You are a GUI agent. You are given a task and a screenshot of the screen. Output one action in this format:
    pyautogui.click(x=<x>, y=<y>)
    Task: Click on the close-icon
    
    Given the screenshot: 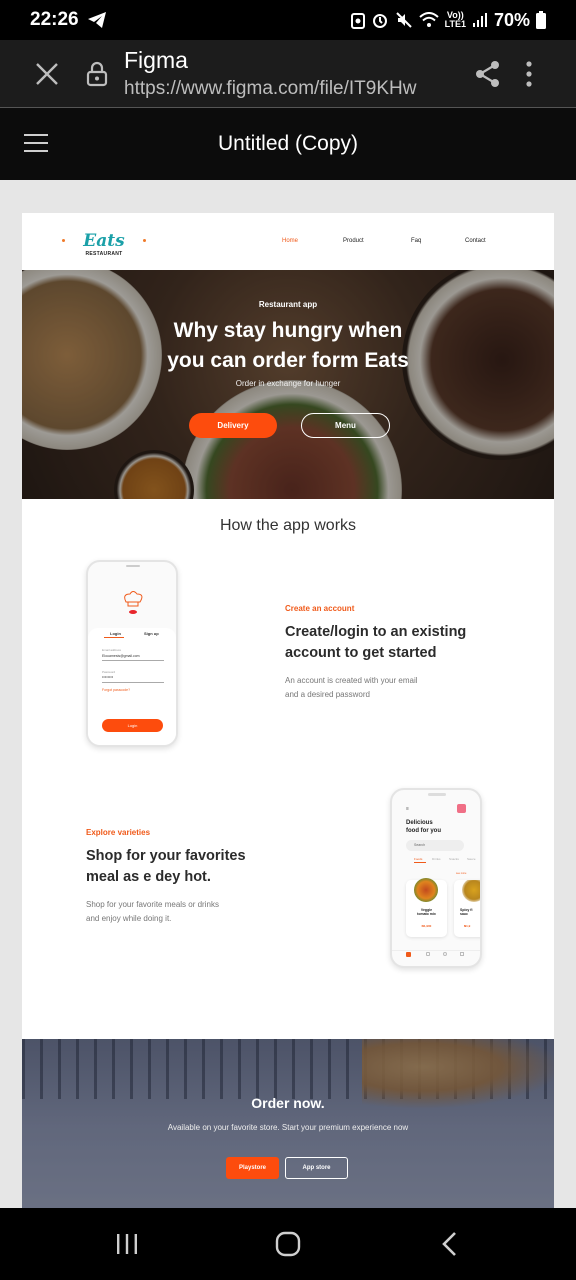 What is the action you would take?
    pyautogui.click(x=47, y=74)
    